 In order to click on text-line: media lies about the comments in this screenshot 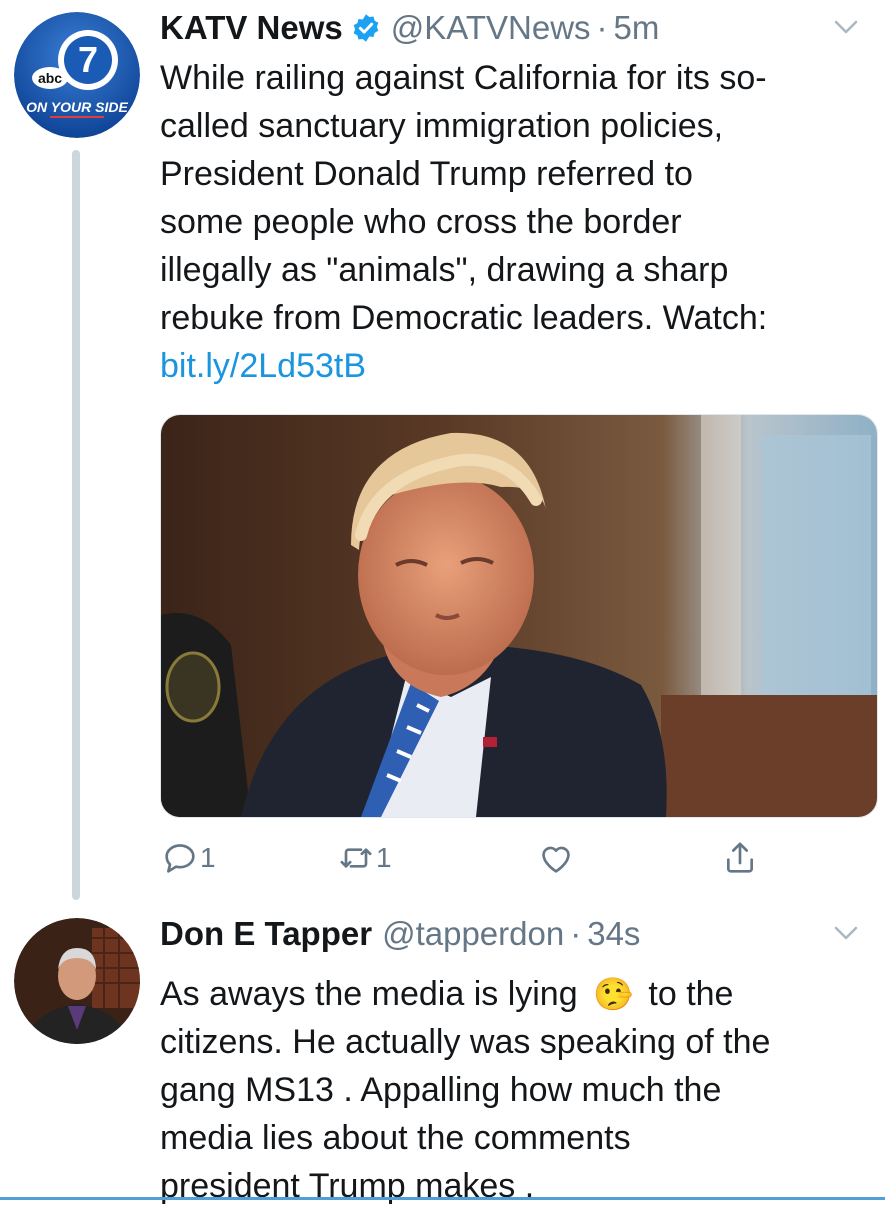, I will do `click(395, 1138)`.